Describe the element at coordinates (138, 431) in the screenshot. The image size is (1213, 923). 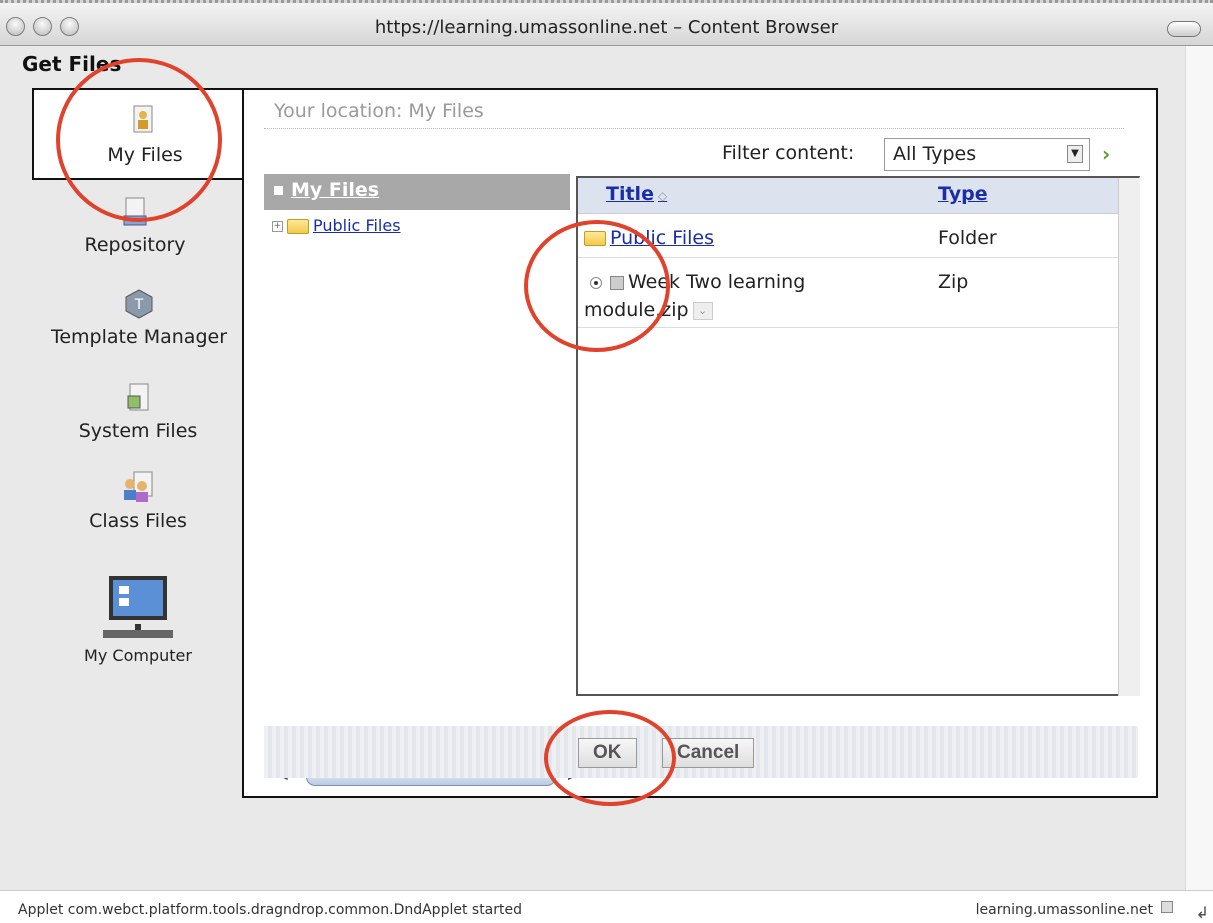
I see `nav-item-label: System Files` at that location.